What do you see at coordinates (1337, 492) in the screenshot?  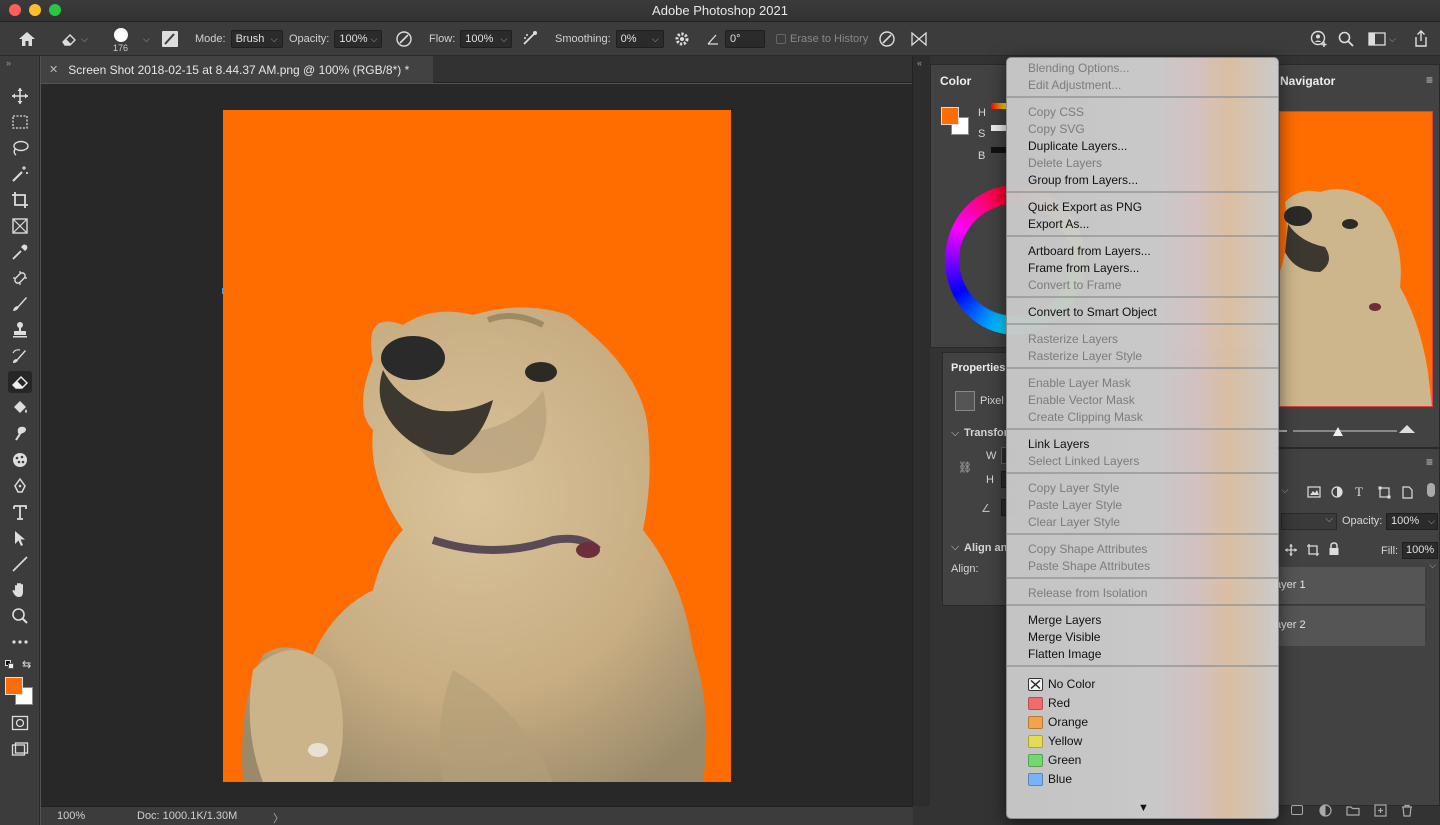 I see `filter-adjustment-icon` at bounding box center [1337, 492].